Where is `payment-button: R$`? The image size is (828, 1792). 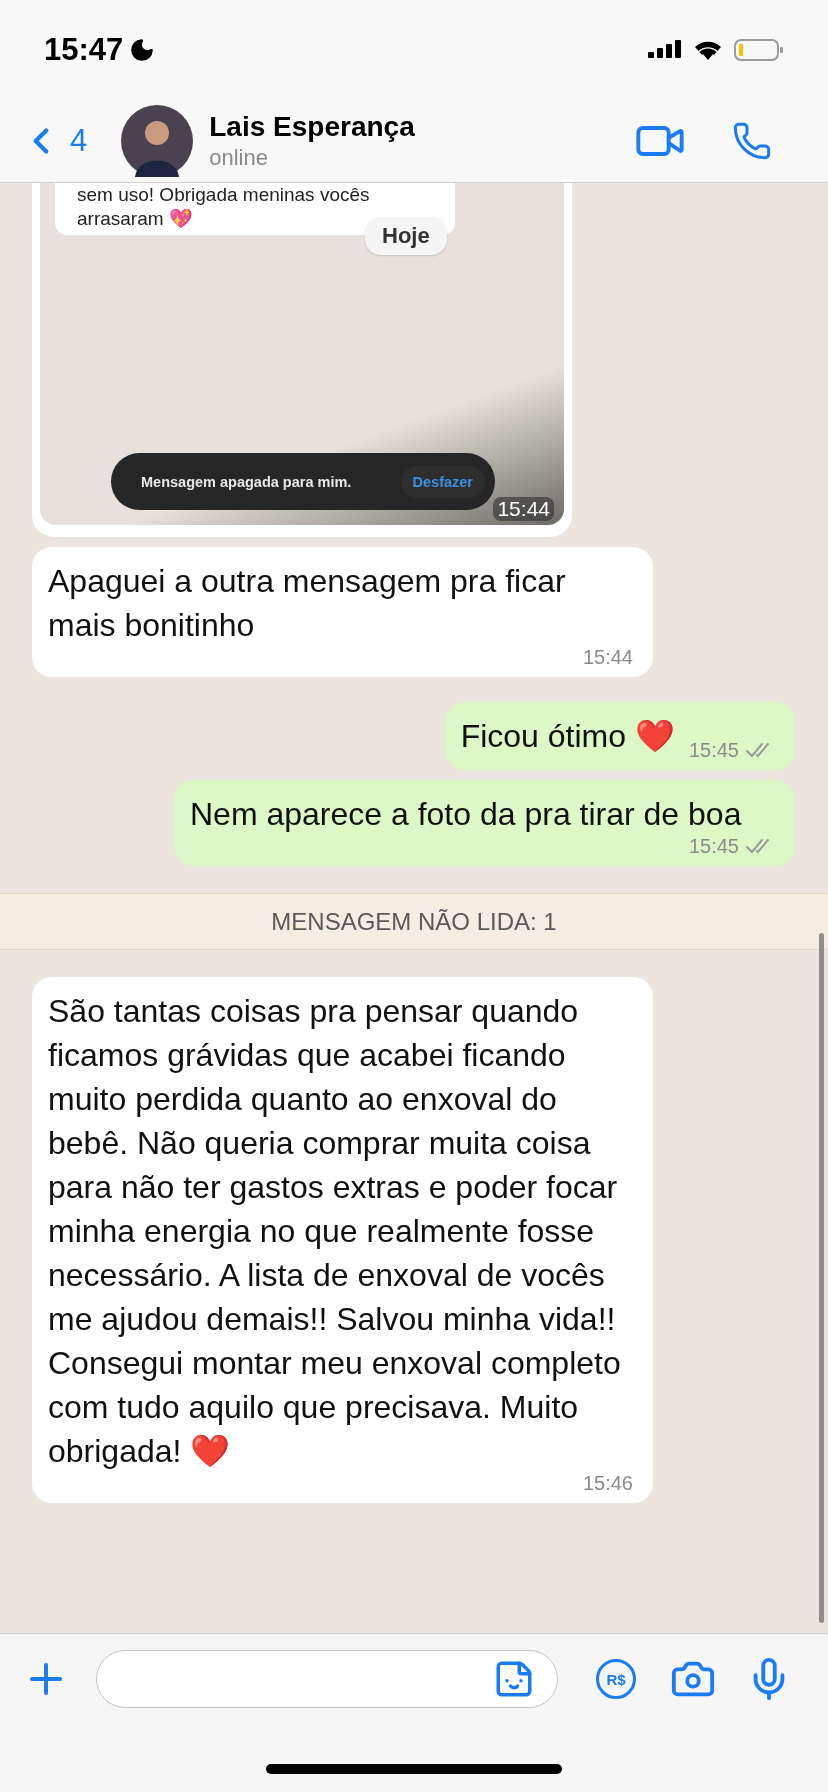 payment-button: R$ is located at coordinates (616, 1679).